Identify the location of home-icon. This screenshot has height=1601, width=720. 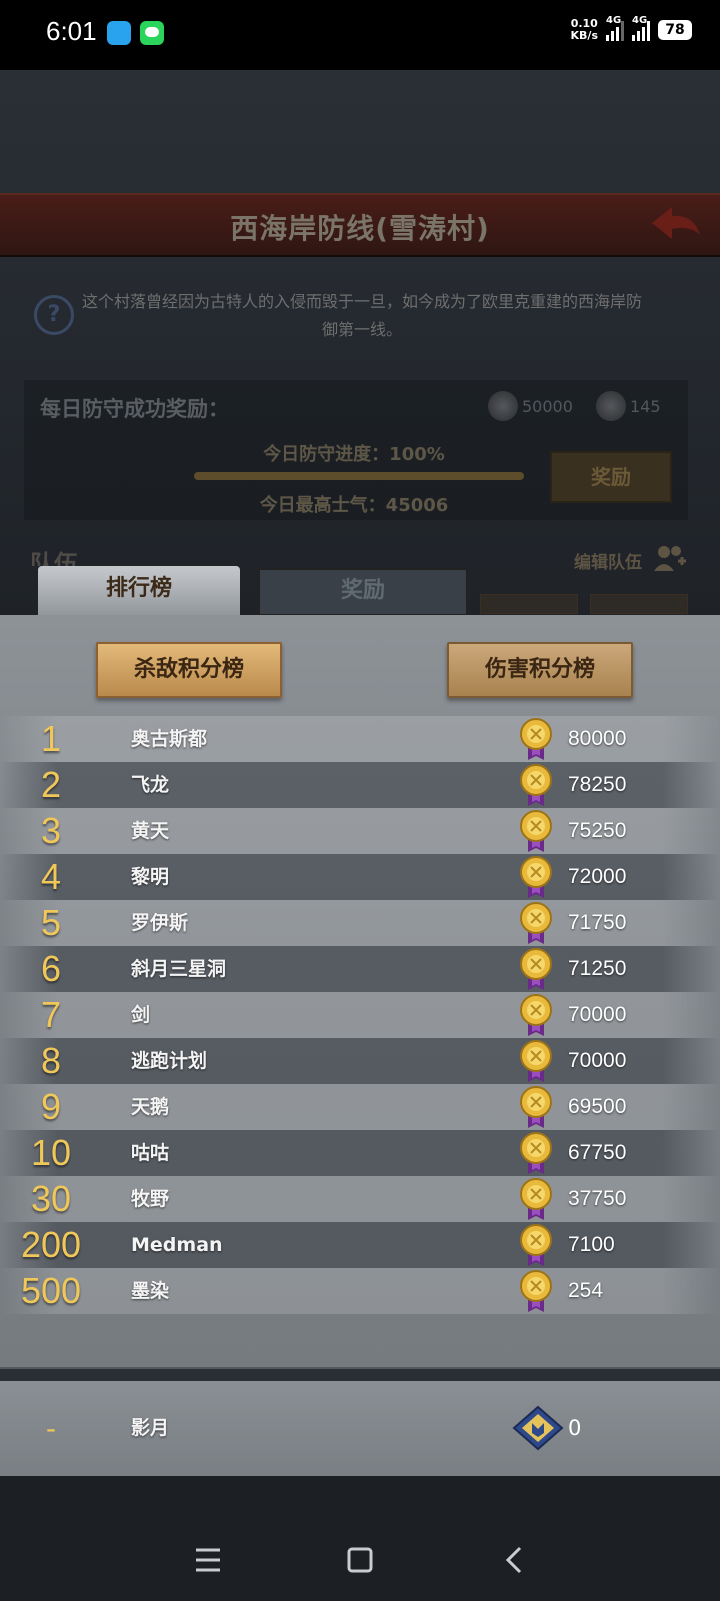
(360, 1560).